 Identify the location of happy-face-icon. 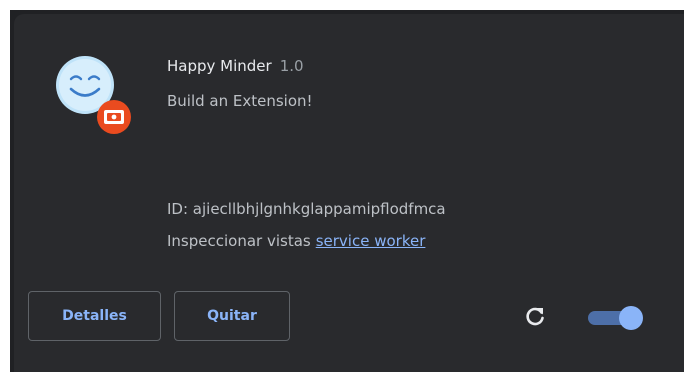
(93, 95).